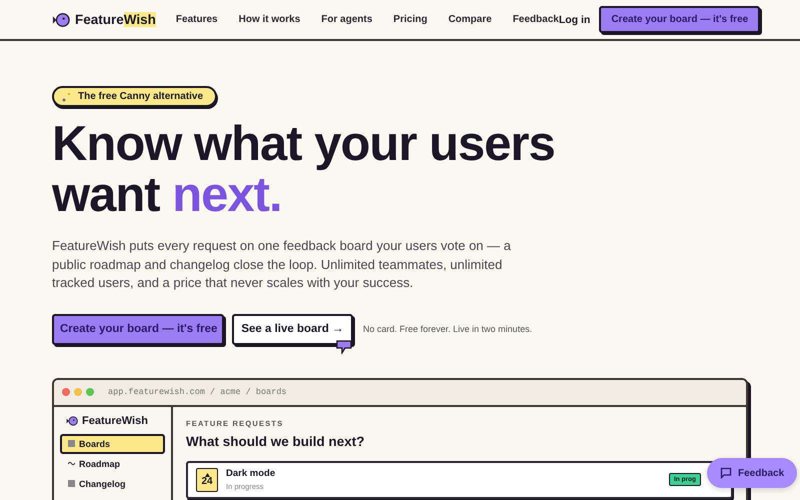 The image size is (800, 500). What do you see at coordinates (292, 329) in the screenshot?
I see `live-board-button: See a live board →` at bounding box center [292, 329].